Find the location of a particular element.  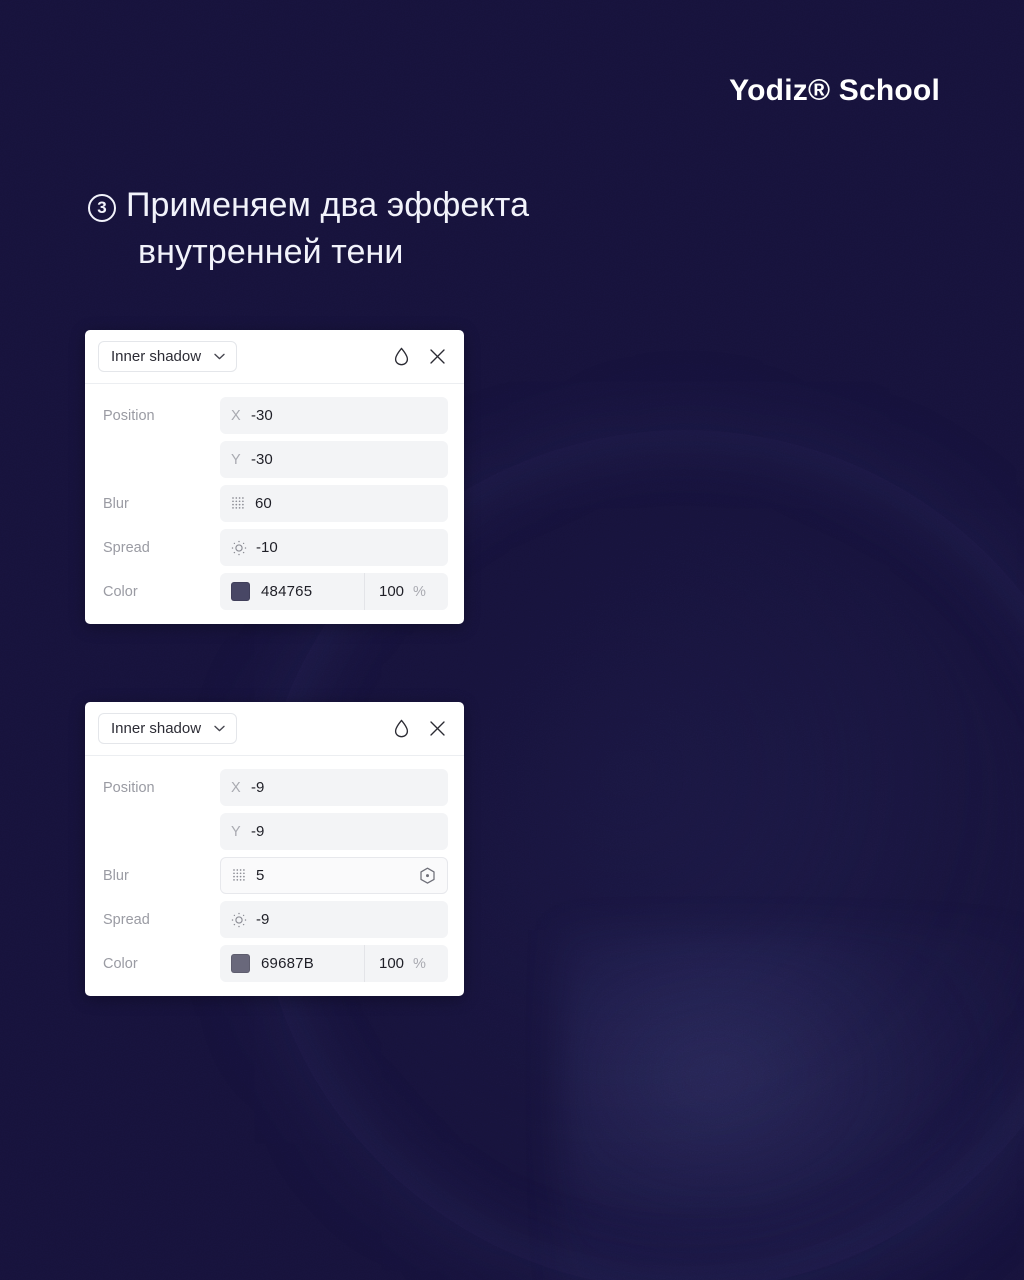

spread-input: -9 is located at coordinates (334, 919).